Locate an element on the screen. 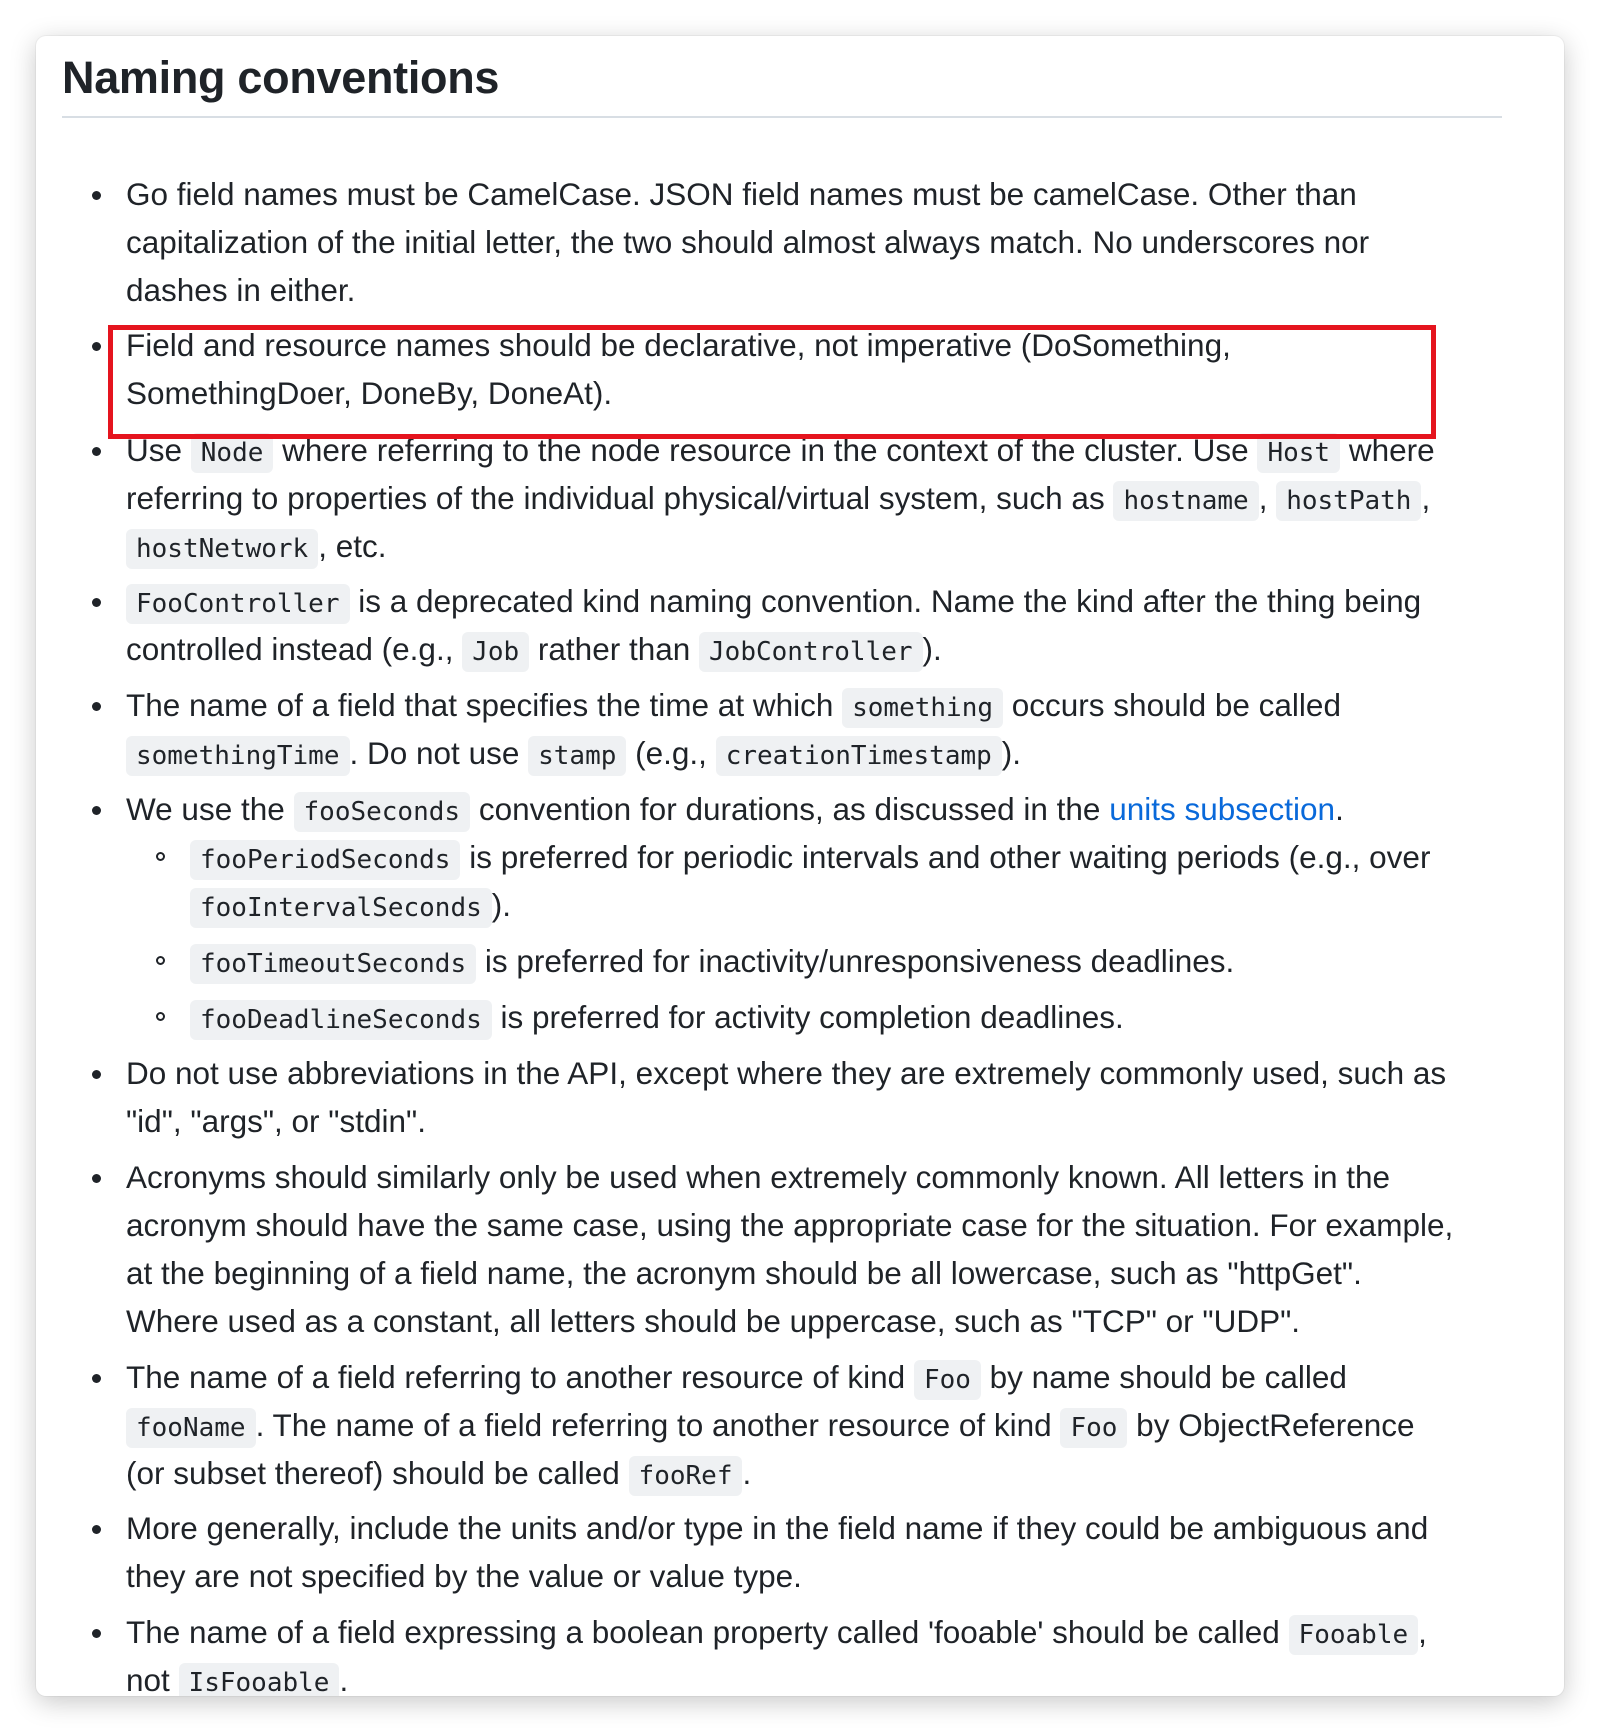 Image resolution: width=1600 pixels, height=1732 pixels. code-fooseconds: fooSeconds is located at coordinates (382, 812).